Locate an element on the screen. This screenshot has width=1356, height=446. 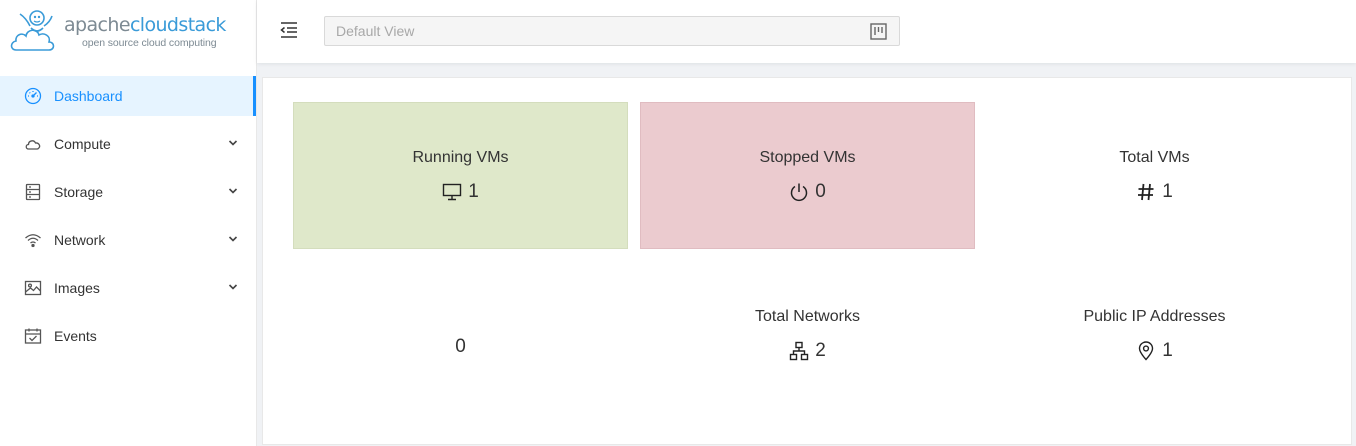
dashboard-icon is located at coordinates (33, 96).